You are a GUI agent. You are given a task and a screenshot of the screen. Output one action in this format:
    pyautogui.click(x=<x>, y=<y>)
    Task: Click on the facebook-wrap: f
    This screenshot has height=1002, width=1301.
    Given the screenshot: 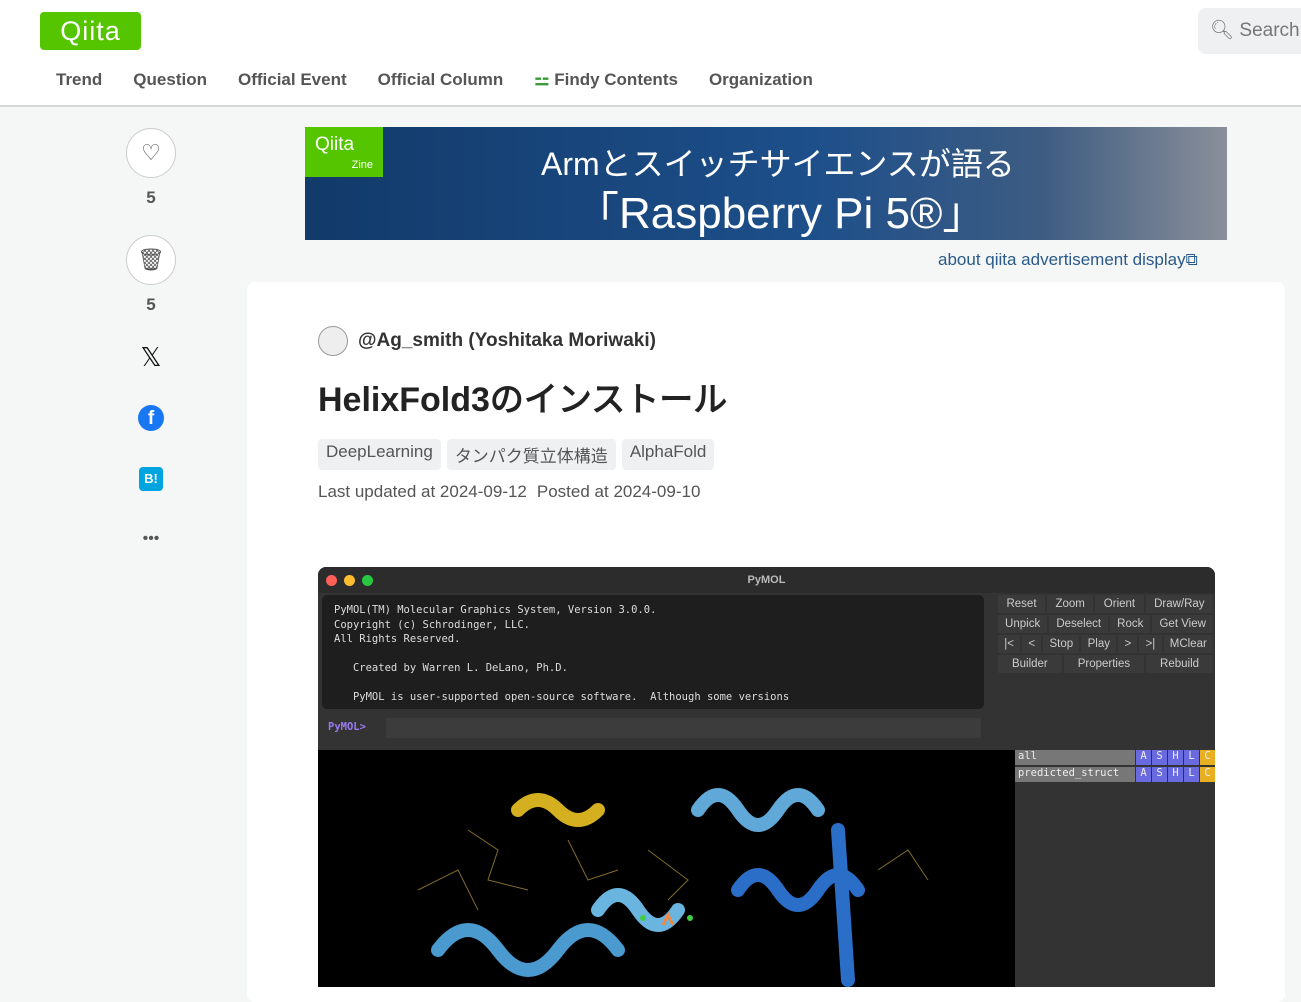 What is the action you would take?
    pyautogui.click(x=151, y=418)
    